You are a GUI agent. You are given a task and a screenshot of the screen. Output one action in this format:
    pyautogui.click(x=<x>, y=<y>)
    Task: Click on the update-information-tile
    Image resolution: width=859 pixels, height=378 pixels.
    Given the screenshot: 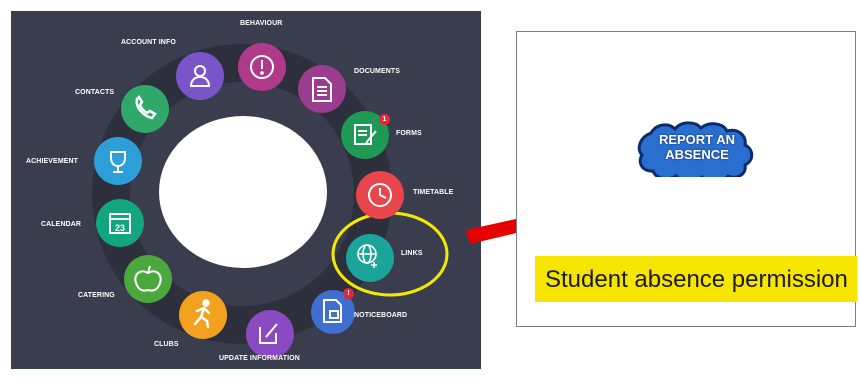 What is the action you would take?
    pyautogui.click(x=270, y=334)
    